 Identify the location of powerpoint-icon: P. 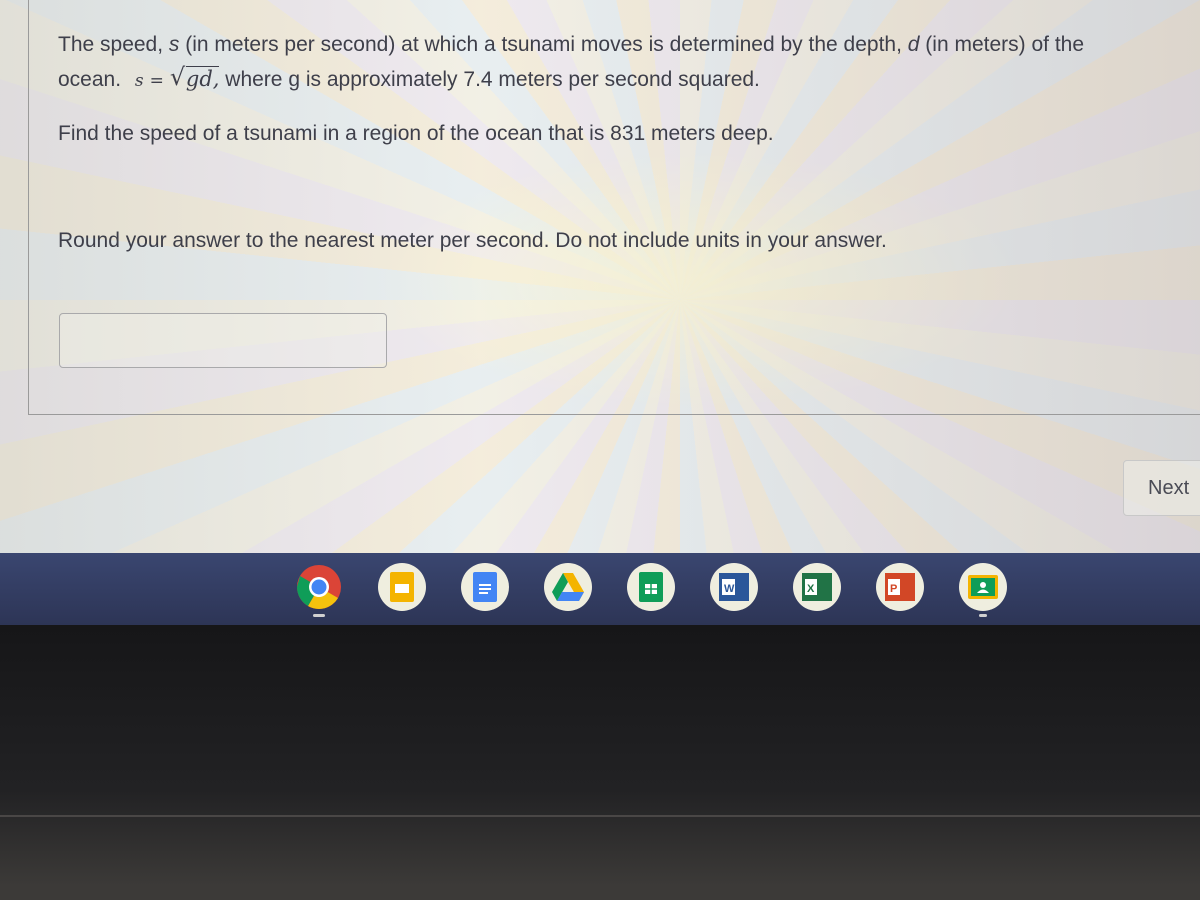
(900, 587).